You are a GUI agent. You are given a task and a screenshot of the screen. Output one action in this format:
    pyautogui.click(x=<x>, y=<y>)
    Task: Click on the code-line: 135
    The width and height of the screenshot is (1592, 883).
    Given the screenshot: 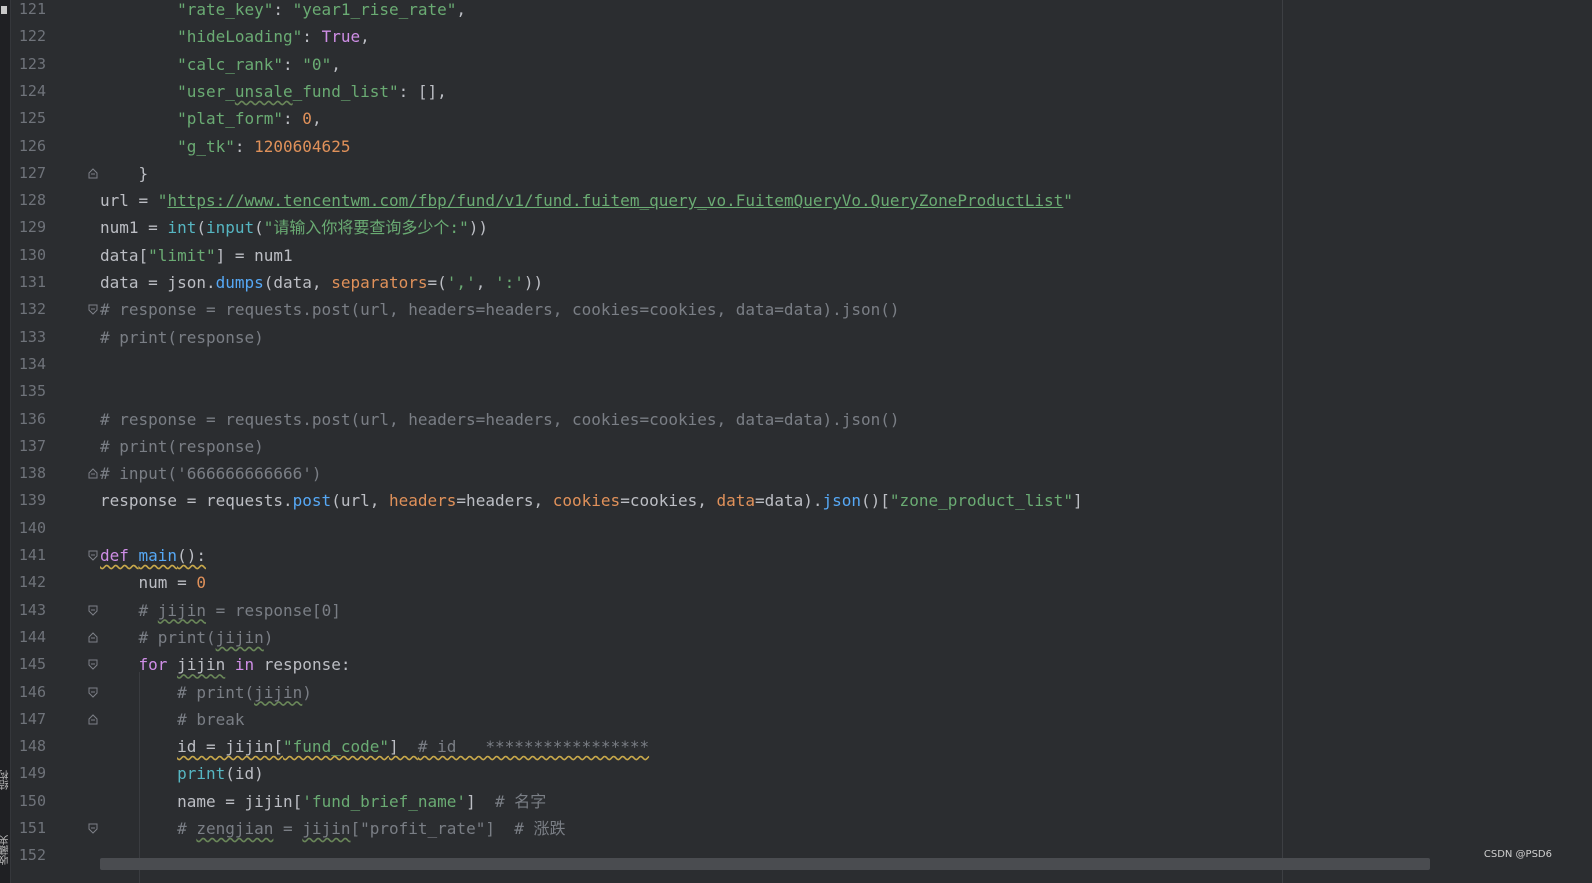 What is the action you would take?
    pyautogui.click(x=795, y=391)
    